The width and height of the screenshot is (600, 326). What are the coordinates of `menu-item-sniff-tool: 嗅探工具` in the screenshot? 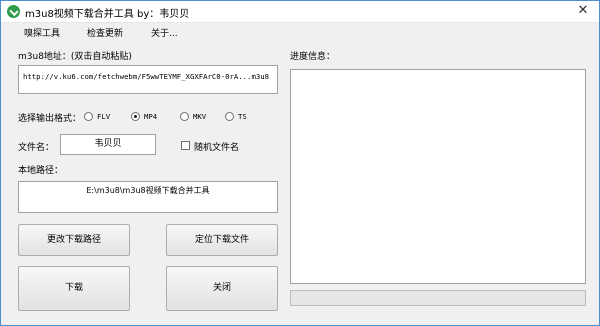 It's located at (42, 32).